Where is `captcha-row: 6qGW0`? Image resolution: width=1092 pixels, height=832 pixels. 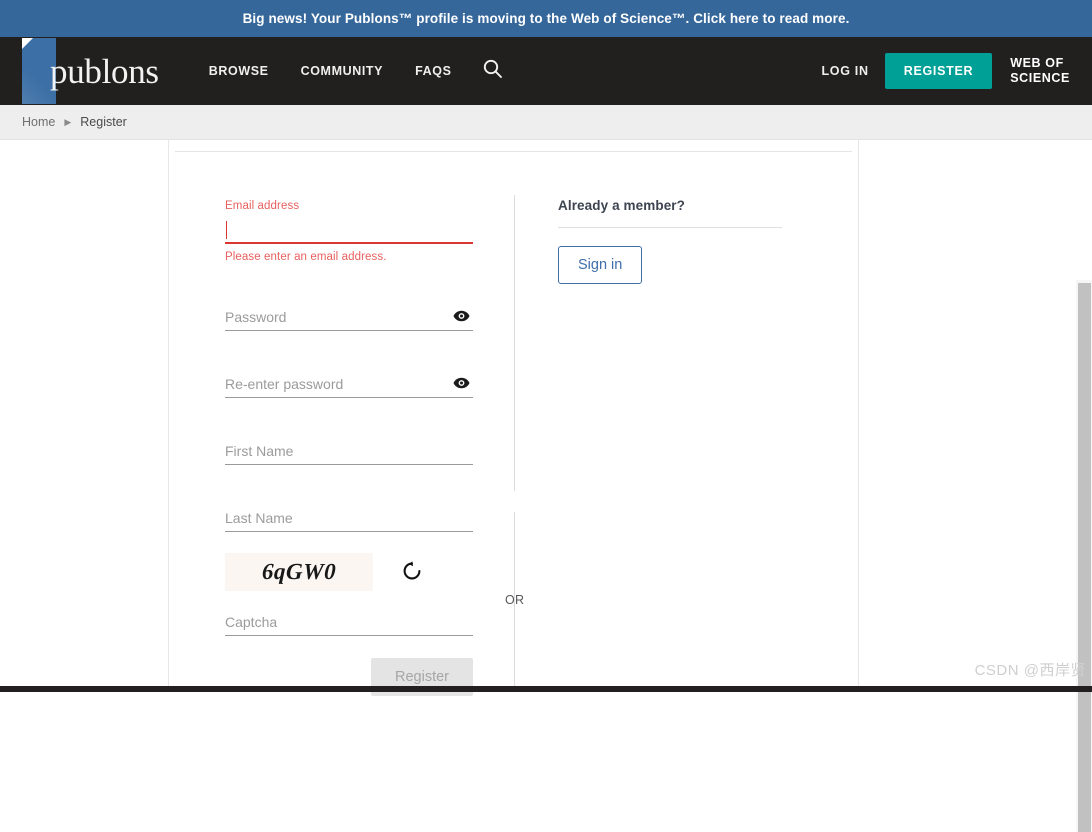
captcha-row: 6qGW0 is located at coordinates (349, 572).